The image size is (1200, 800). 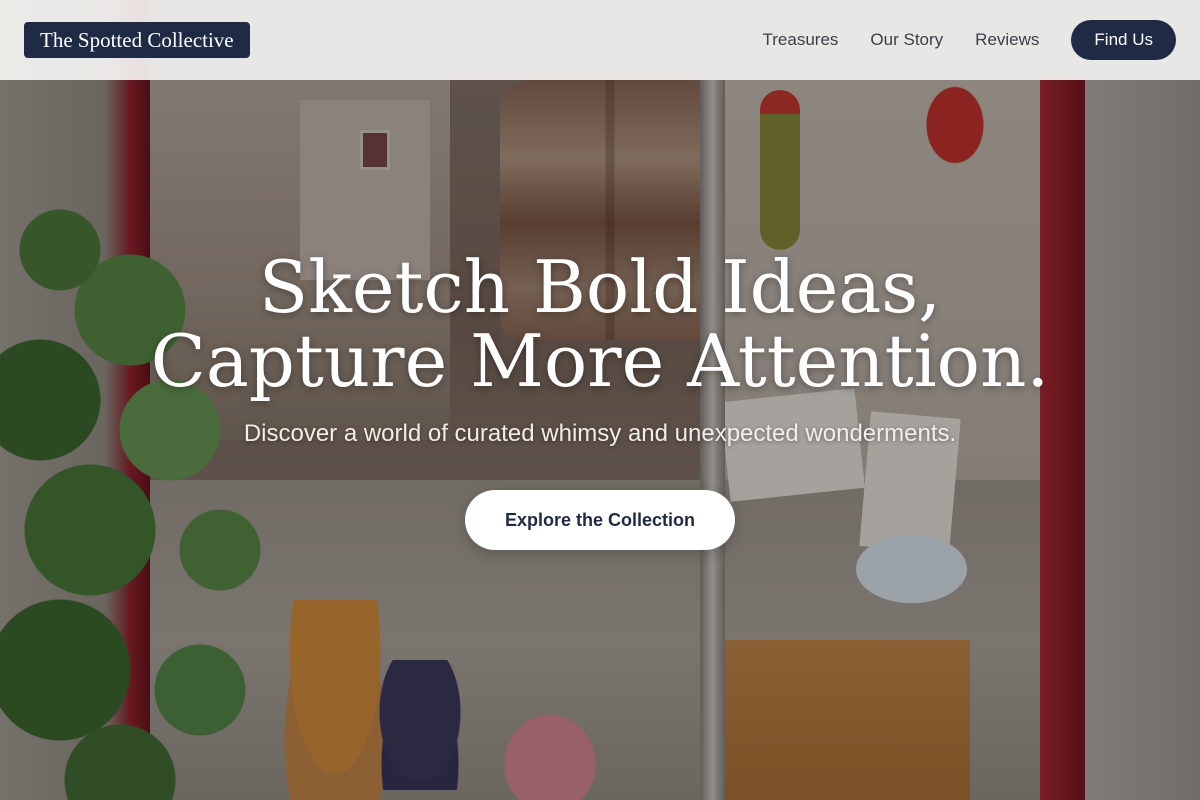 I want to click on hero-title-line-1: Sketch Bold Ideas,, so click(x=600, y=287).